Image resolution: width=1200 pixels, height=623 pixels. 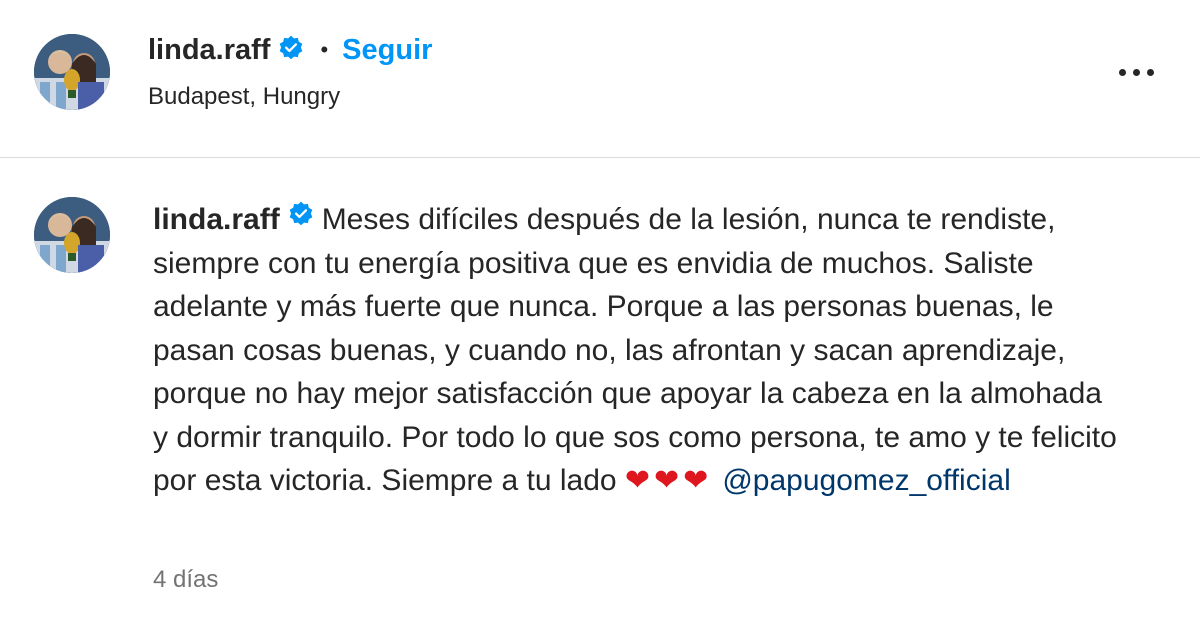 I want to click on header-title-row: linda.raff • Seguir, so click(x=290, y=50).